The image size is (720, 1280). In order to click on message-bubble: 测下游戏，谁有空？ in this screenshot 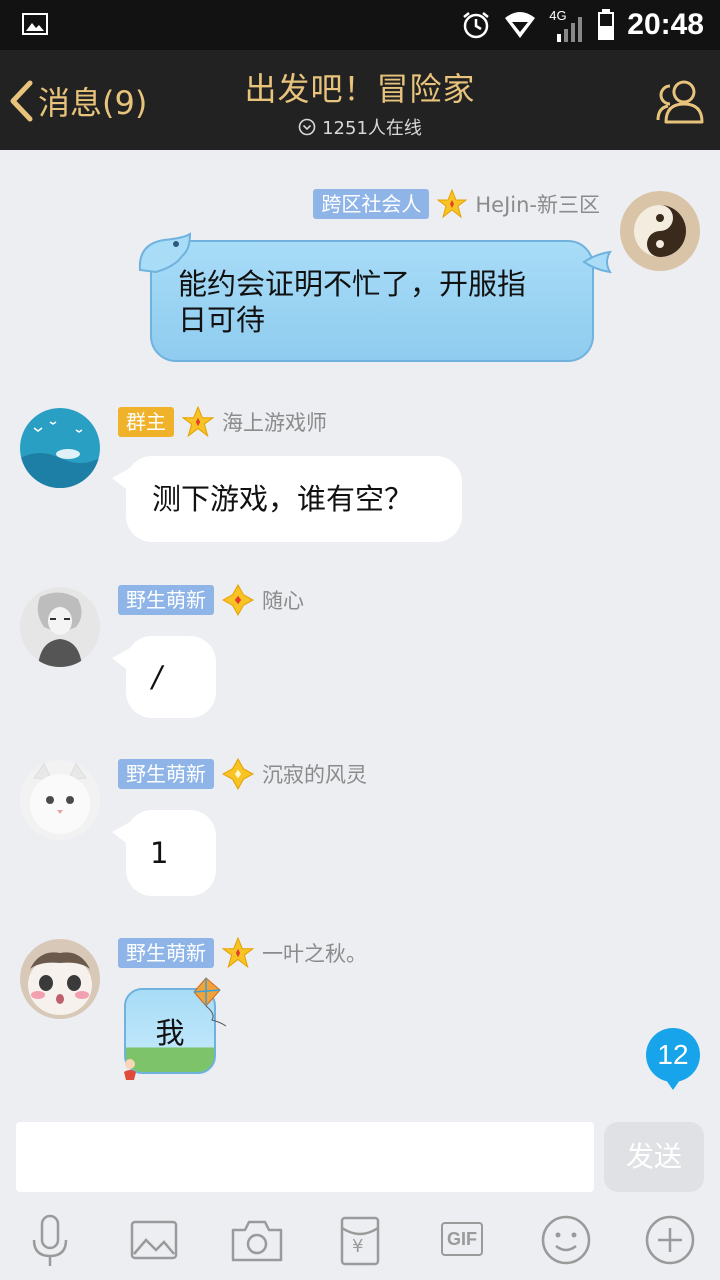, I will do `click(287, 499)`.